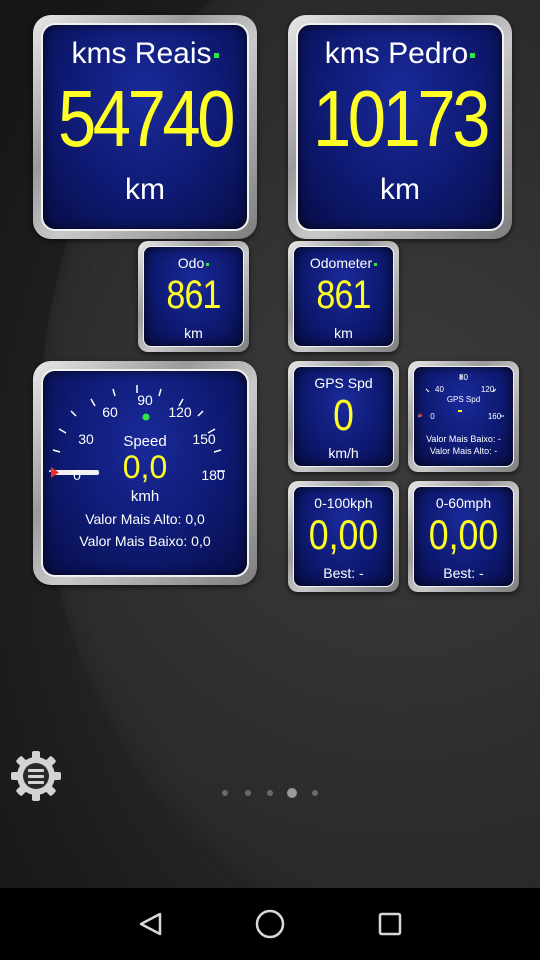  I want to click on accel-mph-value: 0,00, so click(463, 534).